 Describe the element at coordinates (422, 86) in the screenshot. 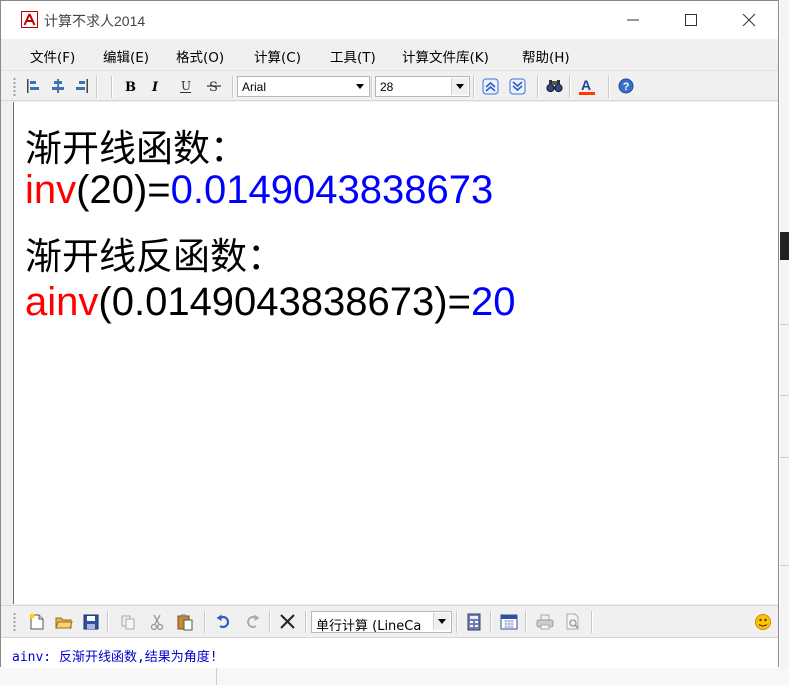

I see `font-size-select: 28` at that location.